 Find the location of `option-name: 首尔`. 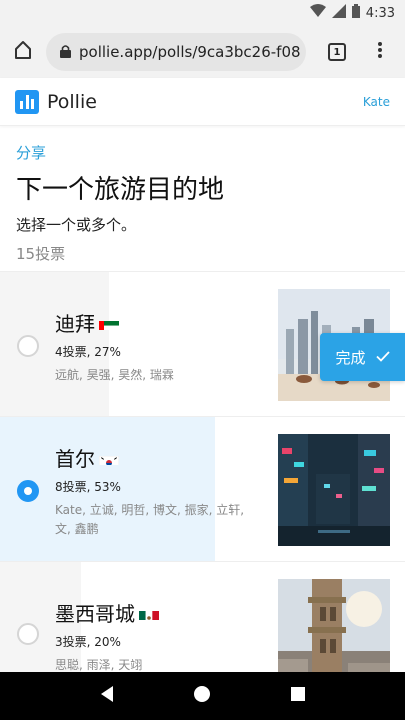

option-name: 首尔 is located at coordinates (75, 459).